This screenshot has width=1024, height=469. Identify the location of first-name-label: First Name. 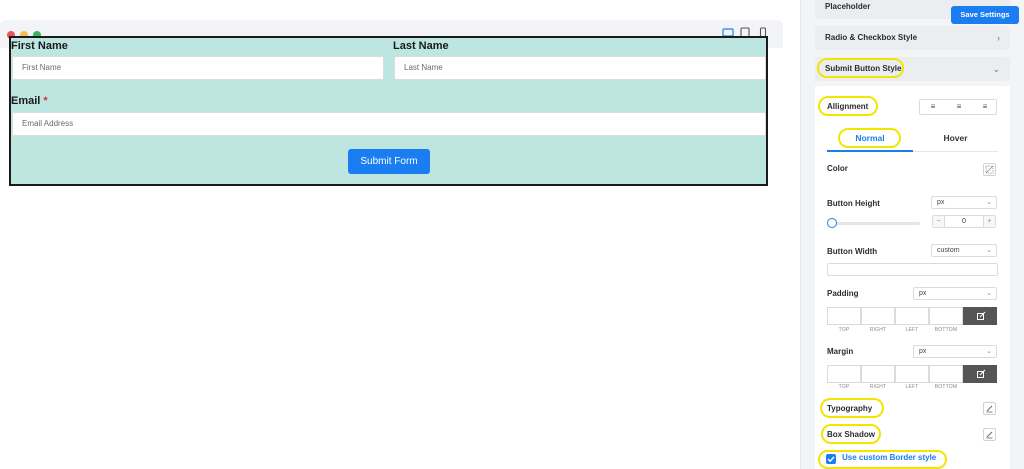
(39, 46).